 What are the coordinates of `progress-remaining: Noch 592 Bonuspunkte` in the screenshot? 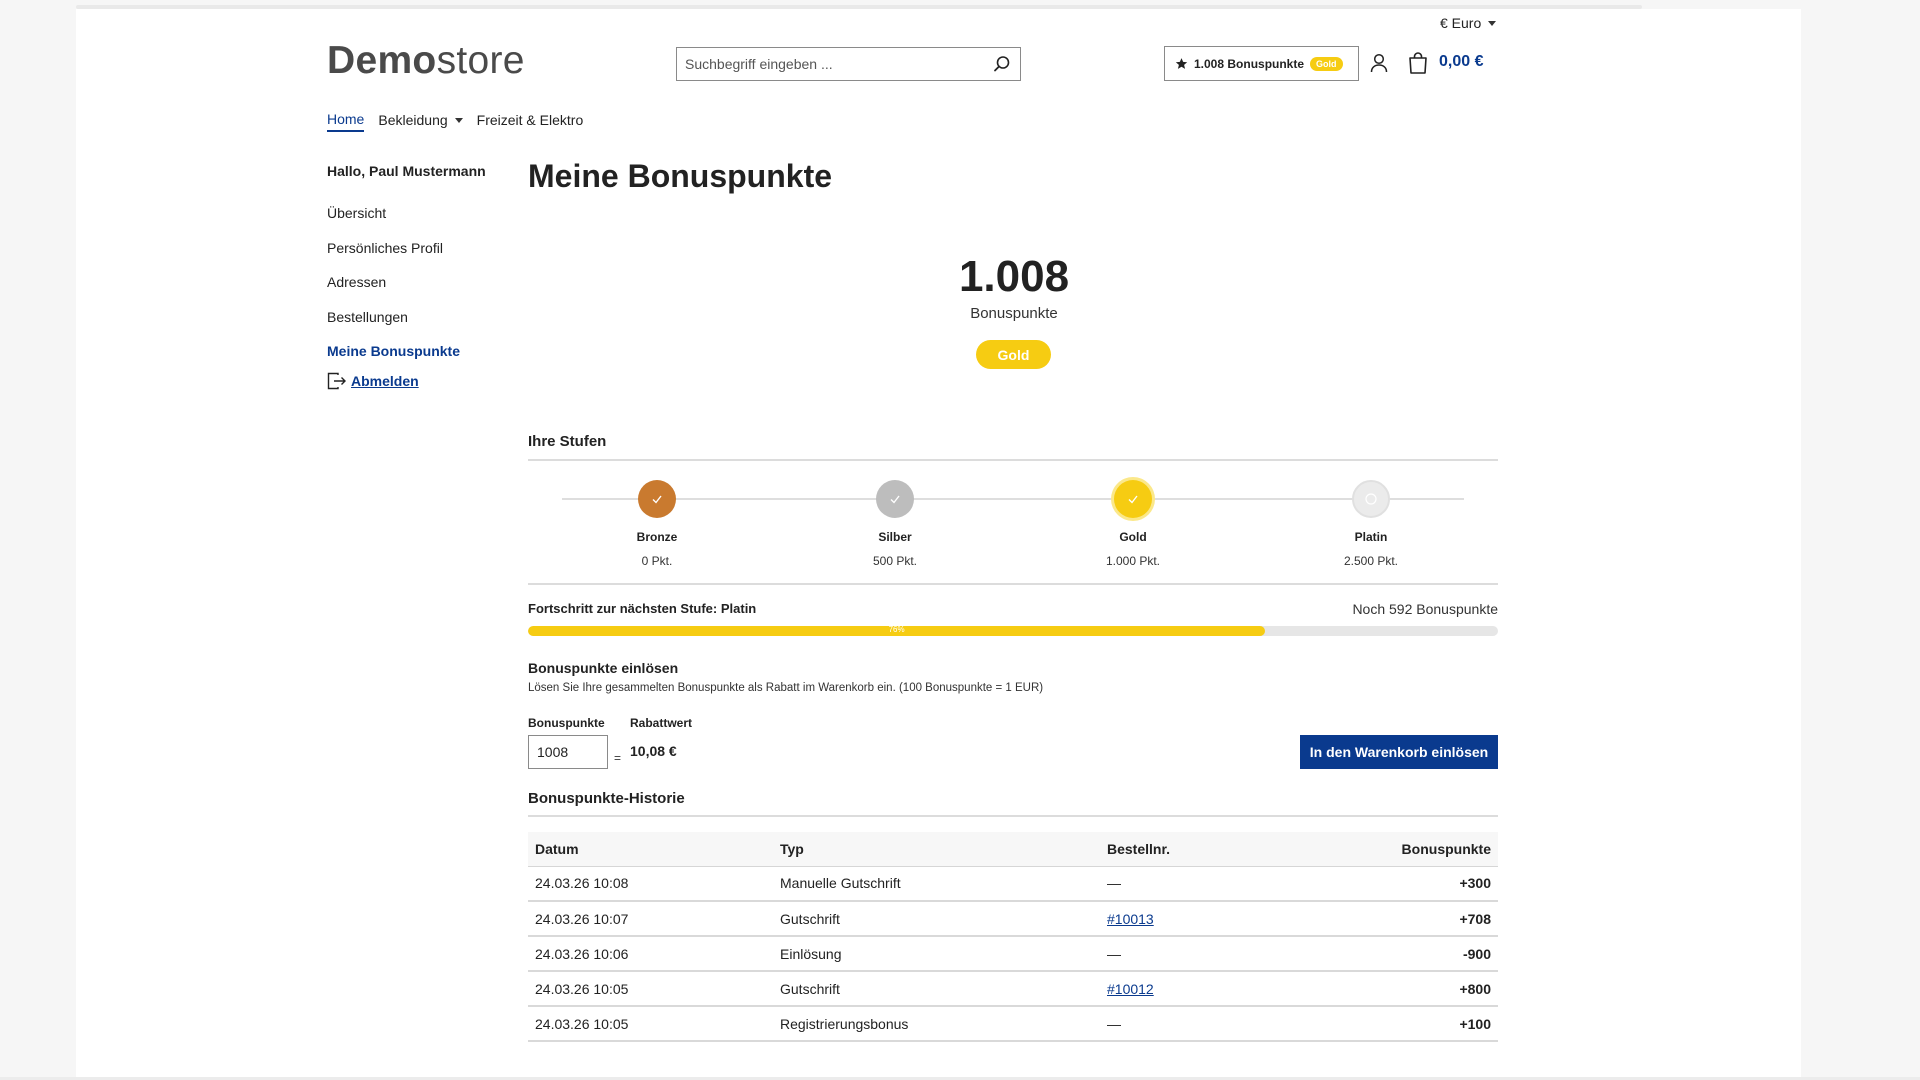 It's located at (1425, 609).